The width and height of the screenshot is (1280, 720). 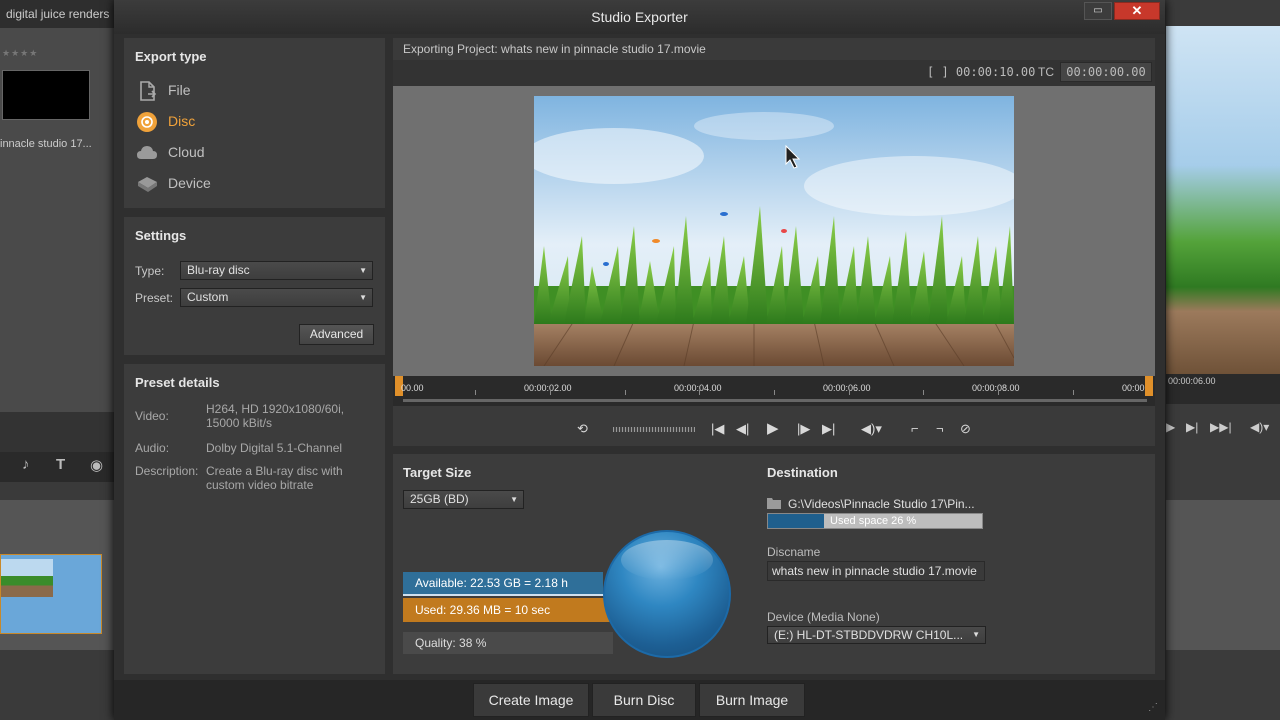 I want to click on create-image-button: Create Image, so click(x=531, y=700).